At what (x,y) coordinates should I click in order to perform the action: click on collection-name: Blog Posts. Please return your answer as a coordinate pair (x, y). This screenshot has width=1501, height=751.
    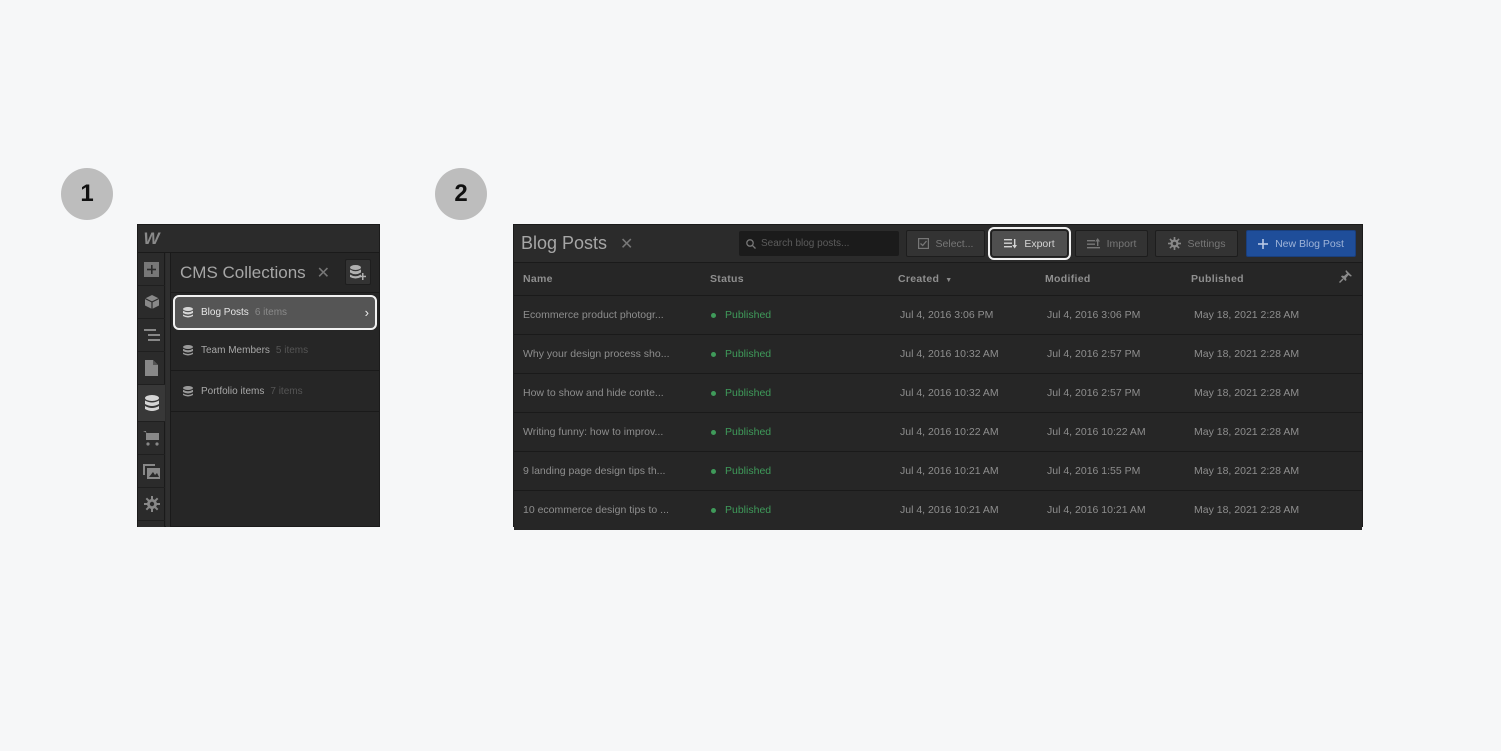
    Looking at the image, I should click on (225, 312).